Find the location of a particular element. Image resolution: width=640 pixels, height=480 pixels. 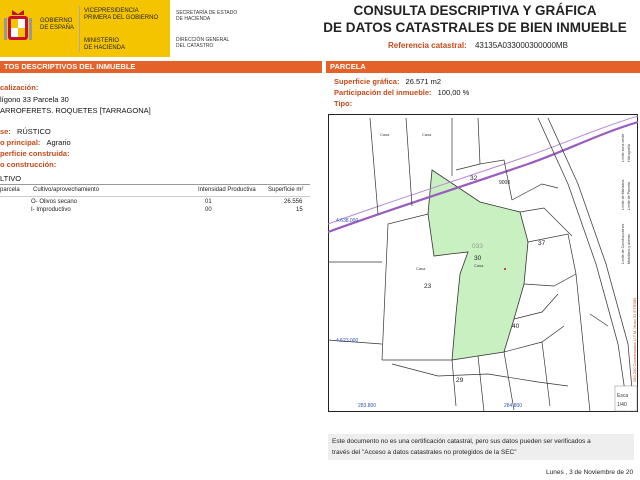

coord-y1: 4.638.000 is located at coordinates (347, 221).